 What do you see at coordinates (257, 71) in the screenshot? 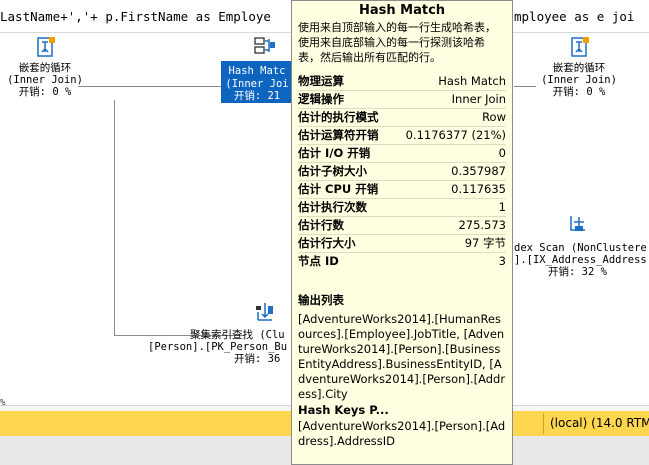
I see `node-name: Hash Matc` at bounding box center [257, 71].